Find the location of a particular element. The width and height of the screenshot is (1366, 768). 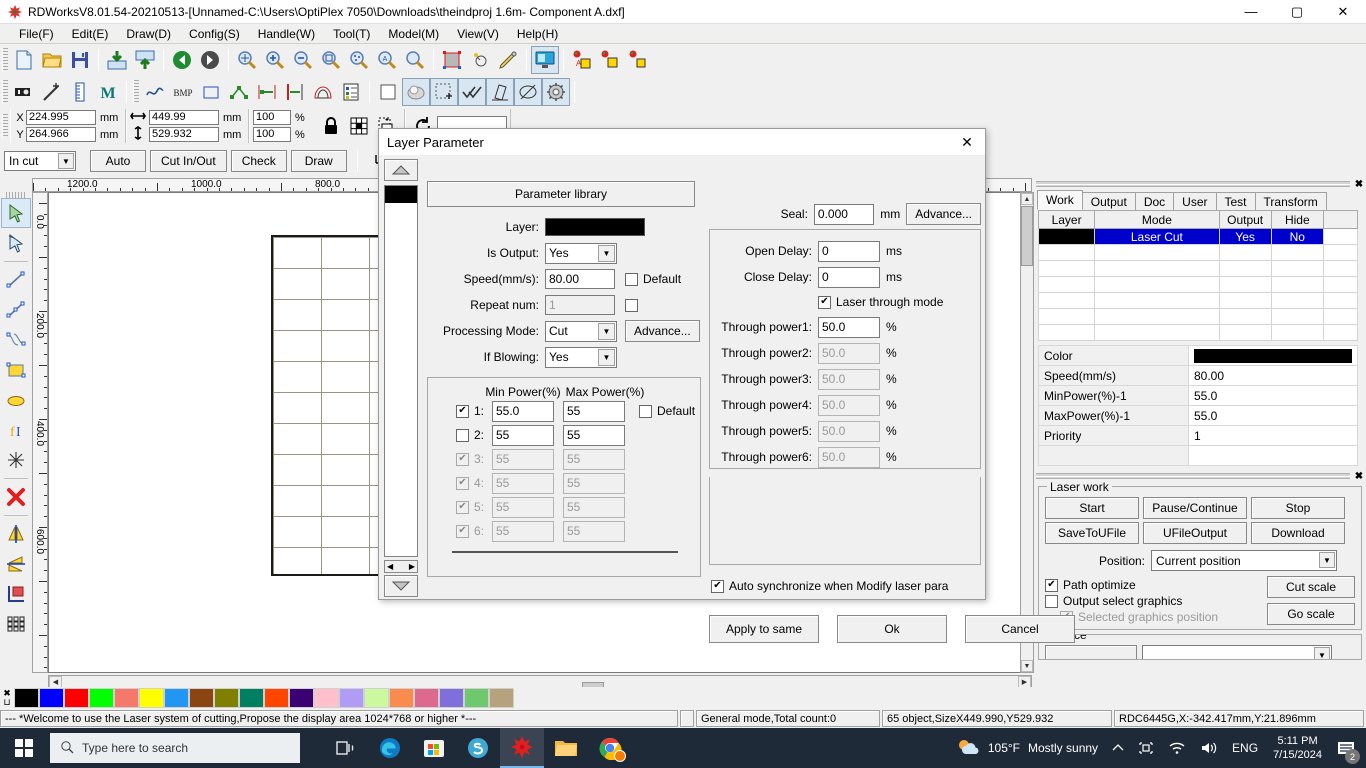

tray-overflow-icon is located at coordinates (1118, 748).